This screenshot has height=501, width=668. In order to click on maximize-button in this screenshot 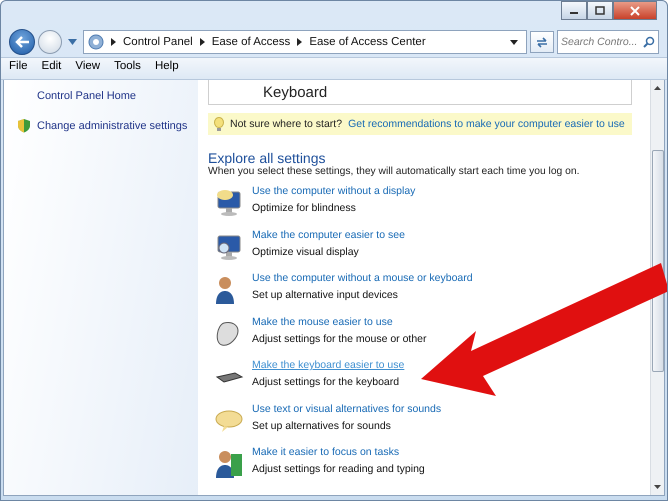, I will do `click(600, 10)`.